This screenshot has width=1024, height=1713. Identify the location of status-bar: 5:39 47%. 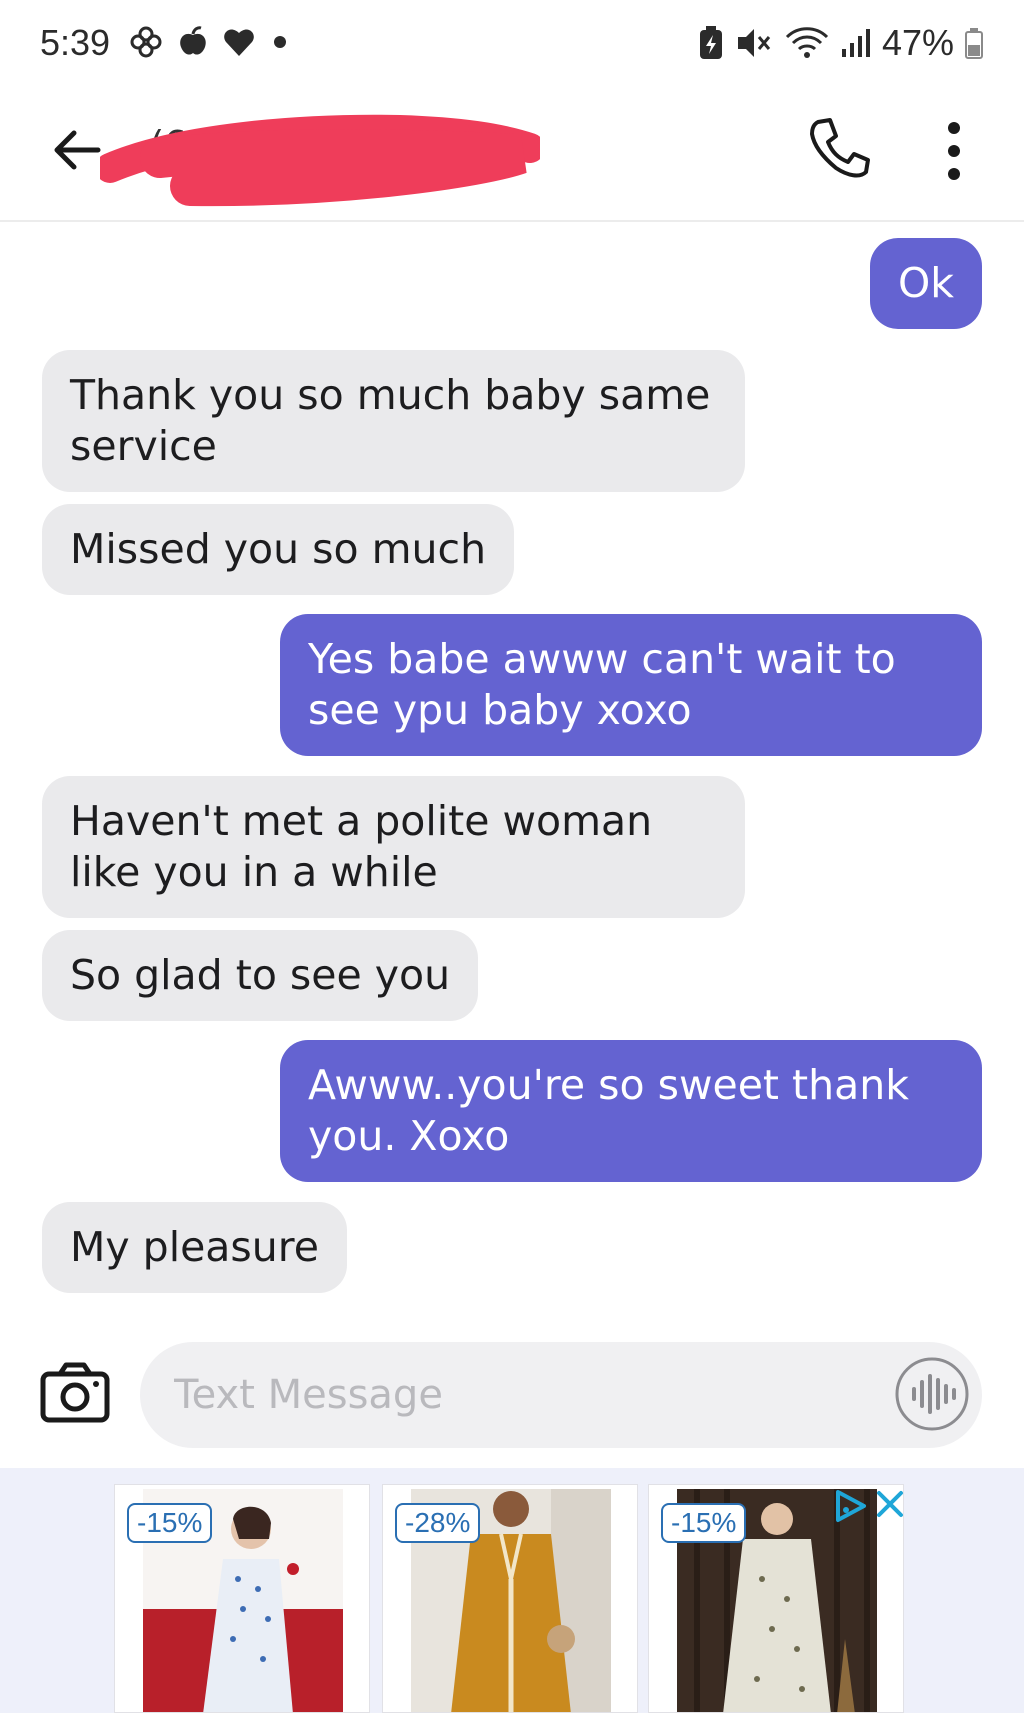
(512, 44).